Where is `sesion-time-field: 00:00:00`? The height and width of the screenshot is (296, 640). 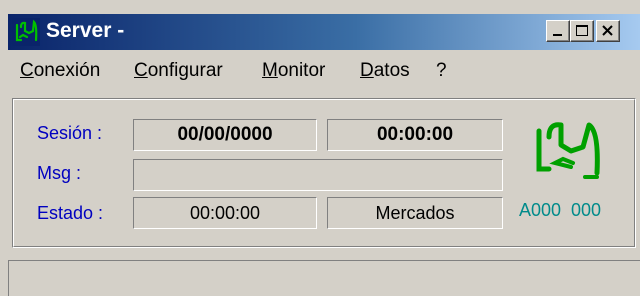 sesion-time-field: 00:00:00 is located at coordinates (415, 135).